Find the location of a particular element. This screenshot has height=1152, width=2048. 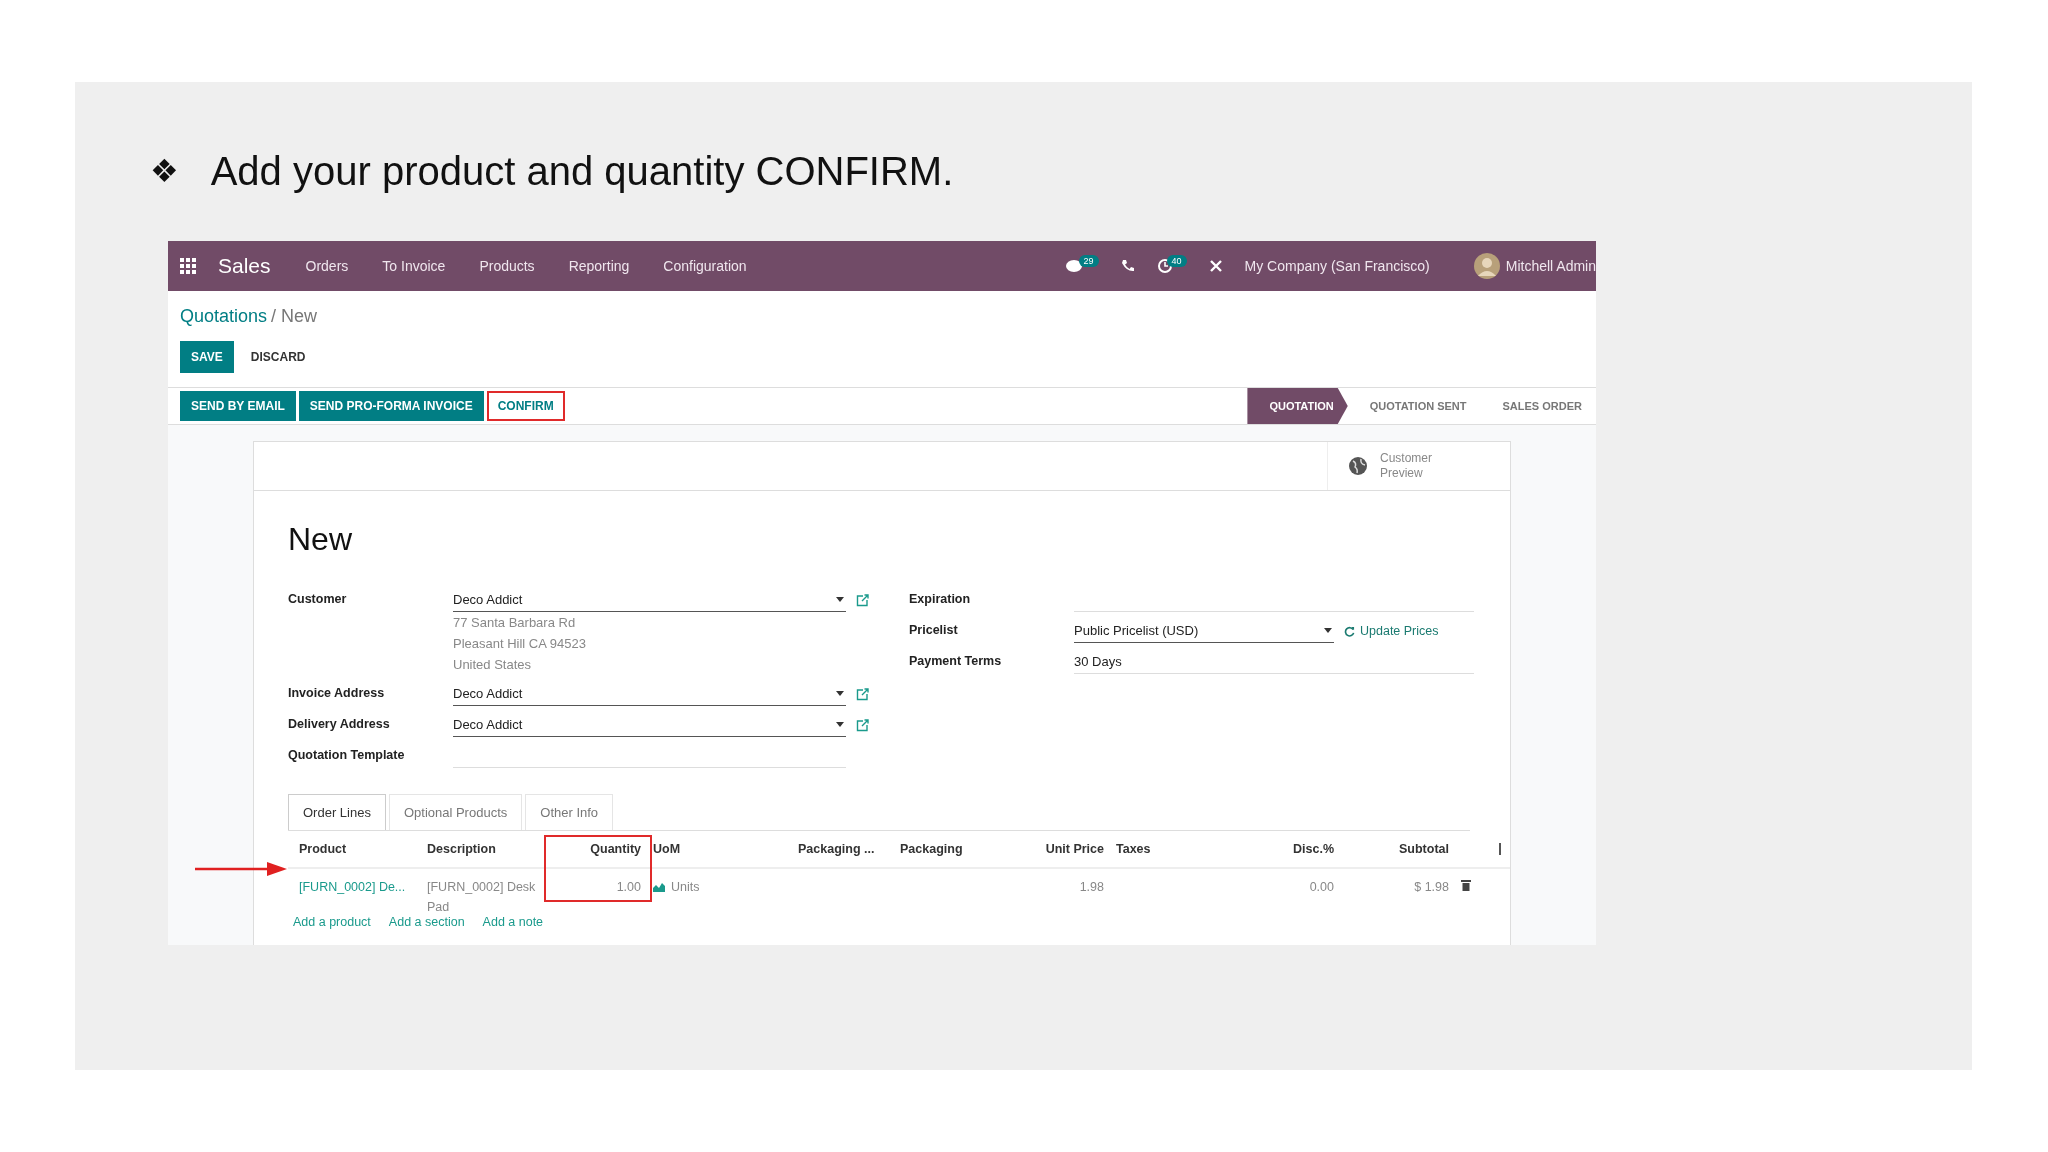

menu-item: Products is located at coordinates (507, 266).